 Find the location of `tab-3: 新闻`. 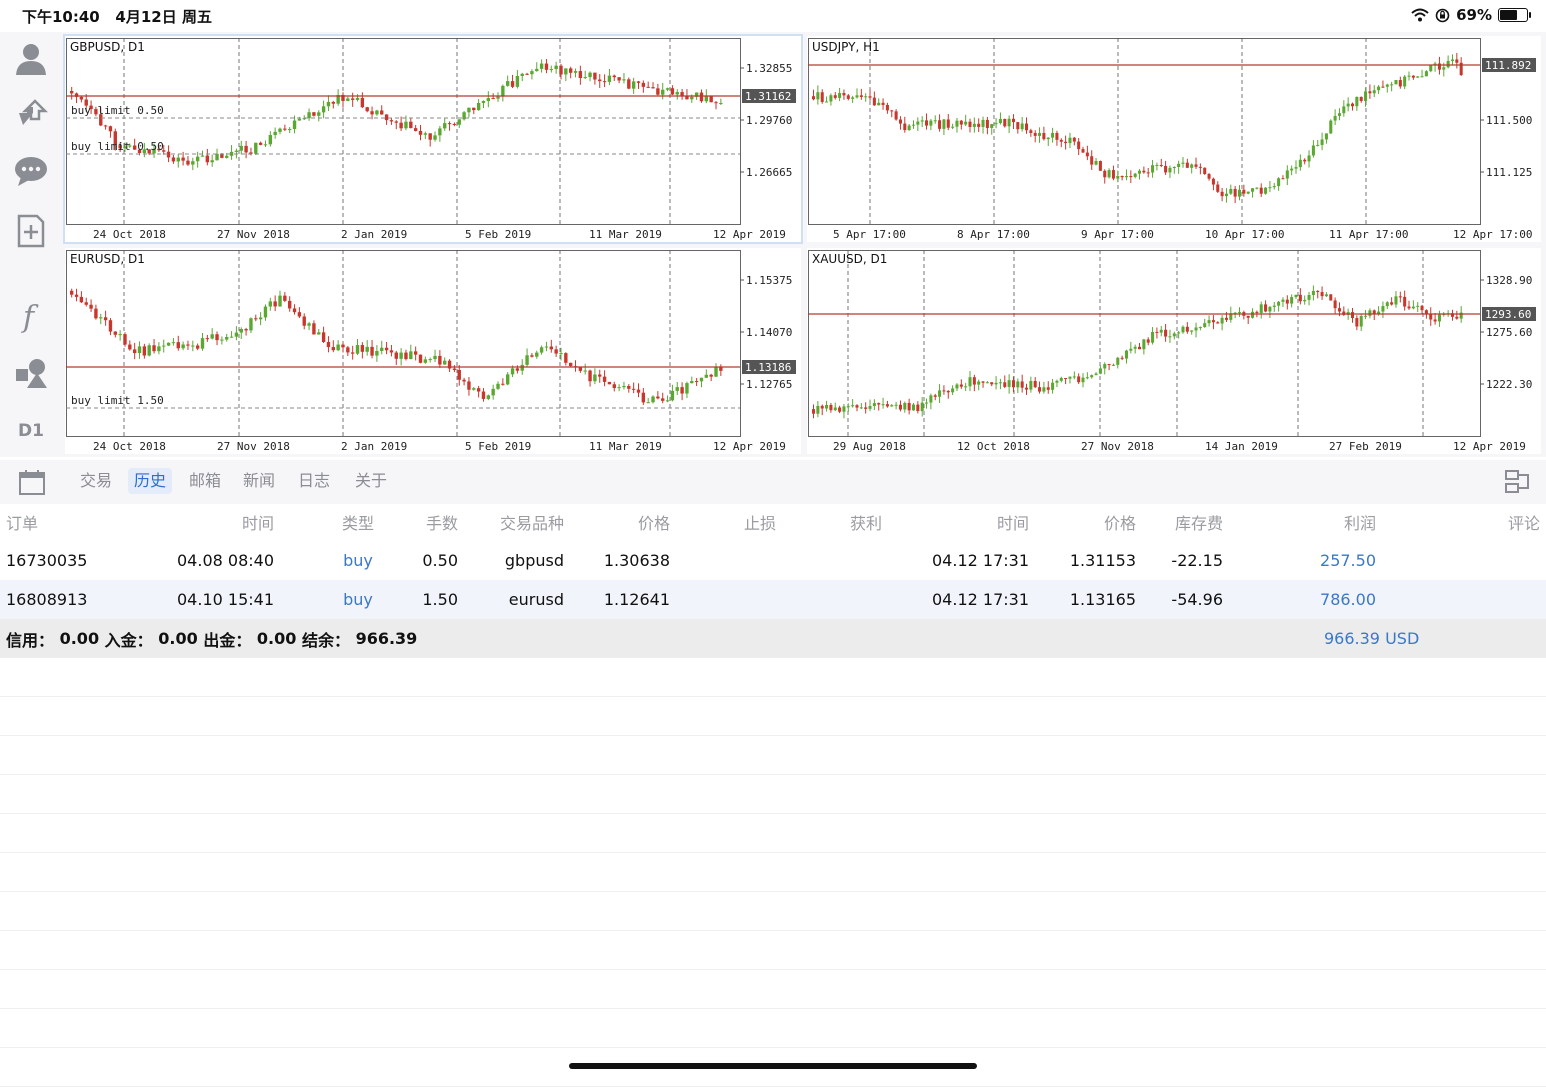

tab-3: 新闻 is located at coordinates (259, 481).